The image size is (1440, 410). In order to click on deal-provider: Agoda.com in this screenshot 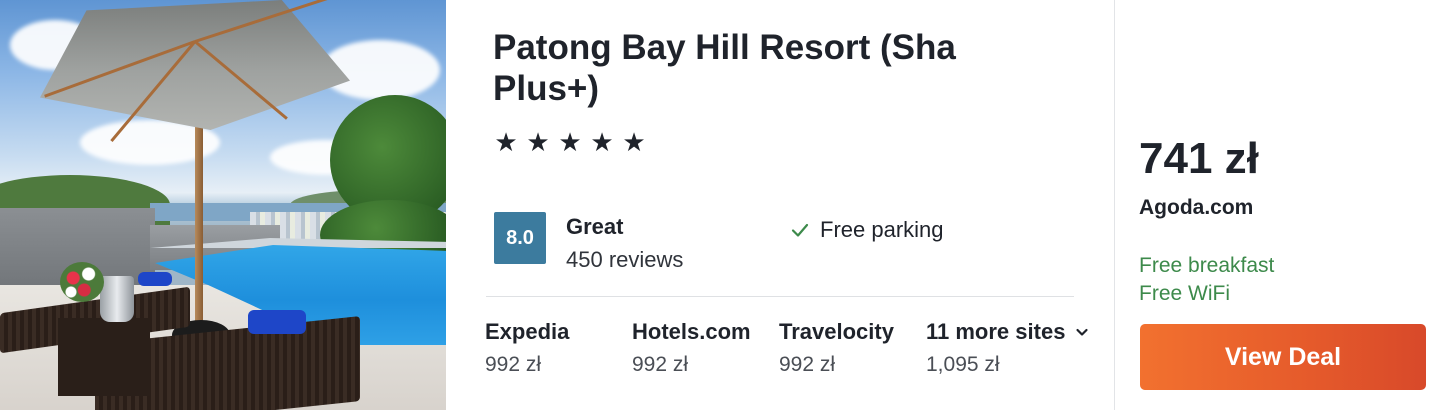, I will do `click(1196, 207)`.